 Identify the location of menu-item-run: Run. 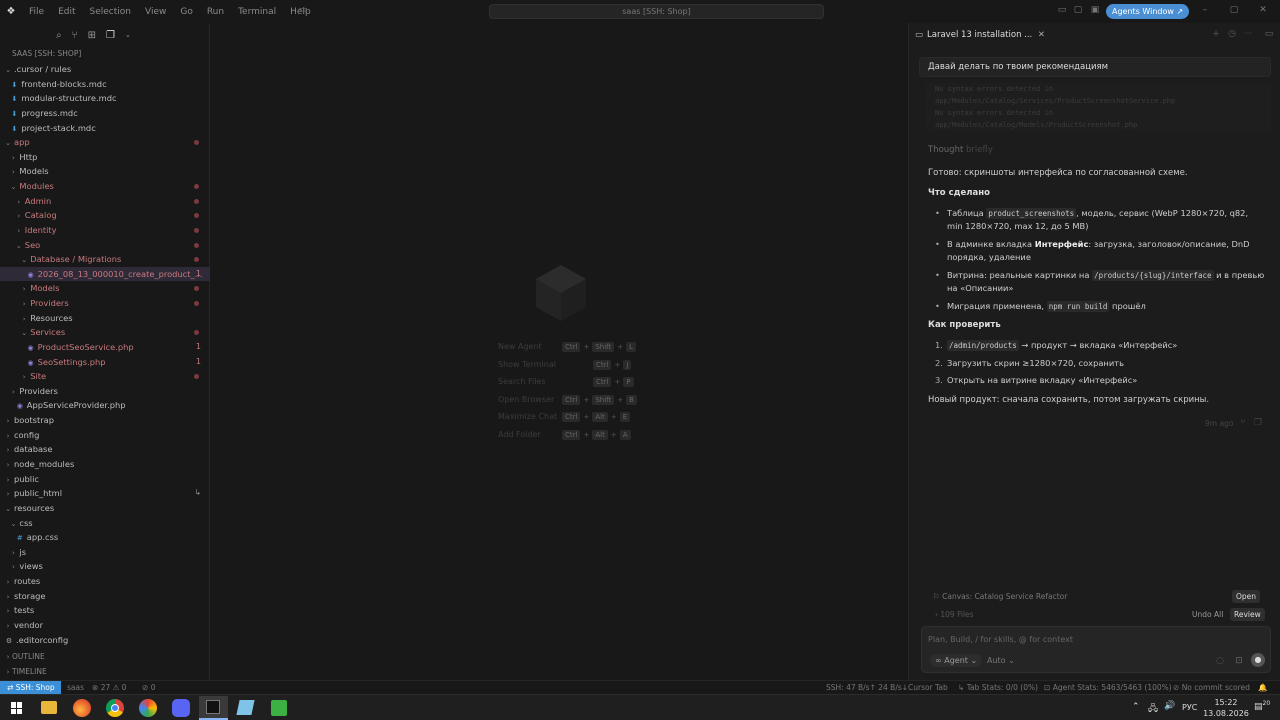
(215, 12).